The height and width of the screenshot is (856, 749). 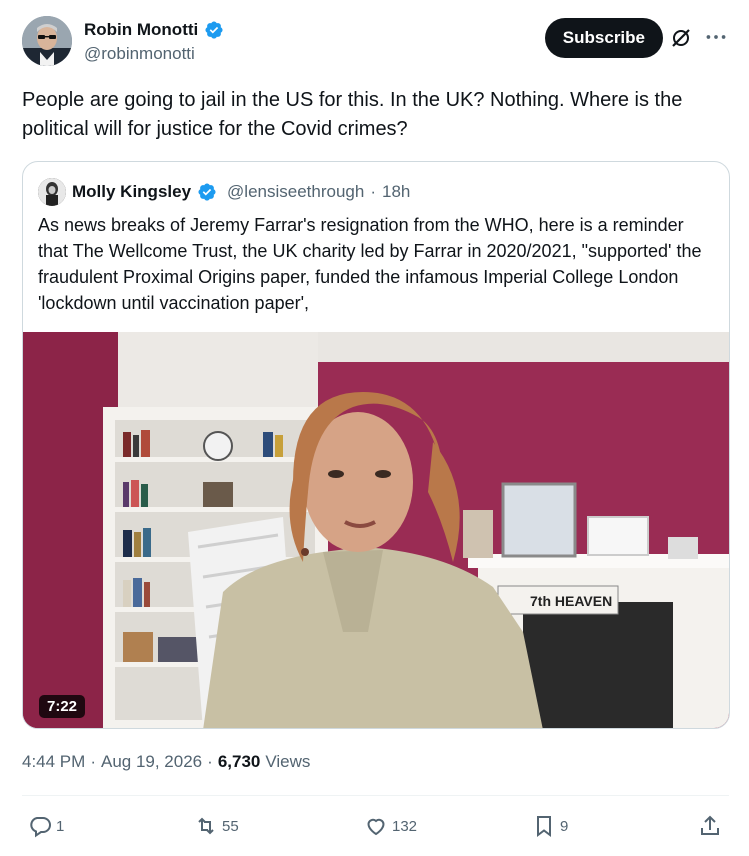 I want to click on post-time: 4:44 PM, so click(x=53, y=762).